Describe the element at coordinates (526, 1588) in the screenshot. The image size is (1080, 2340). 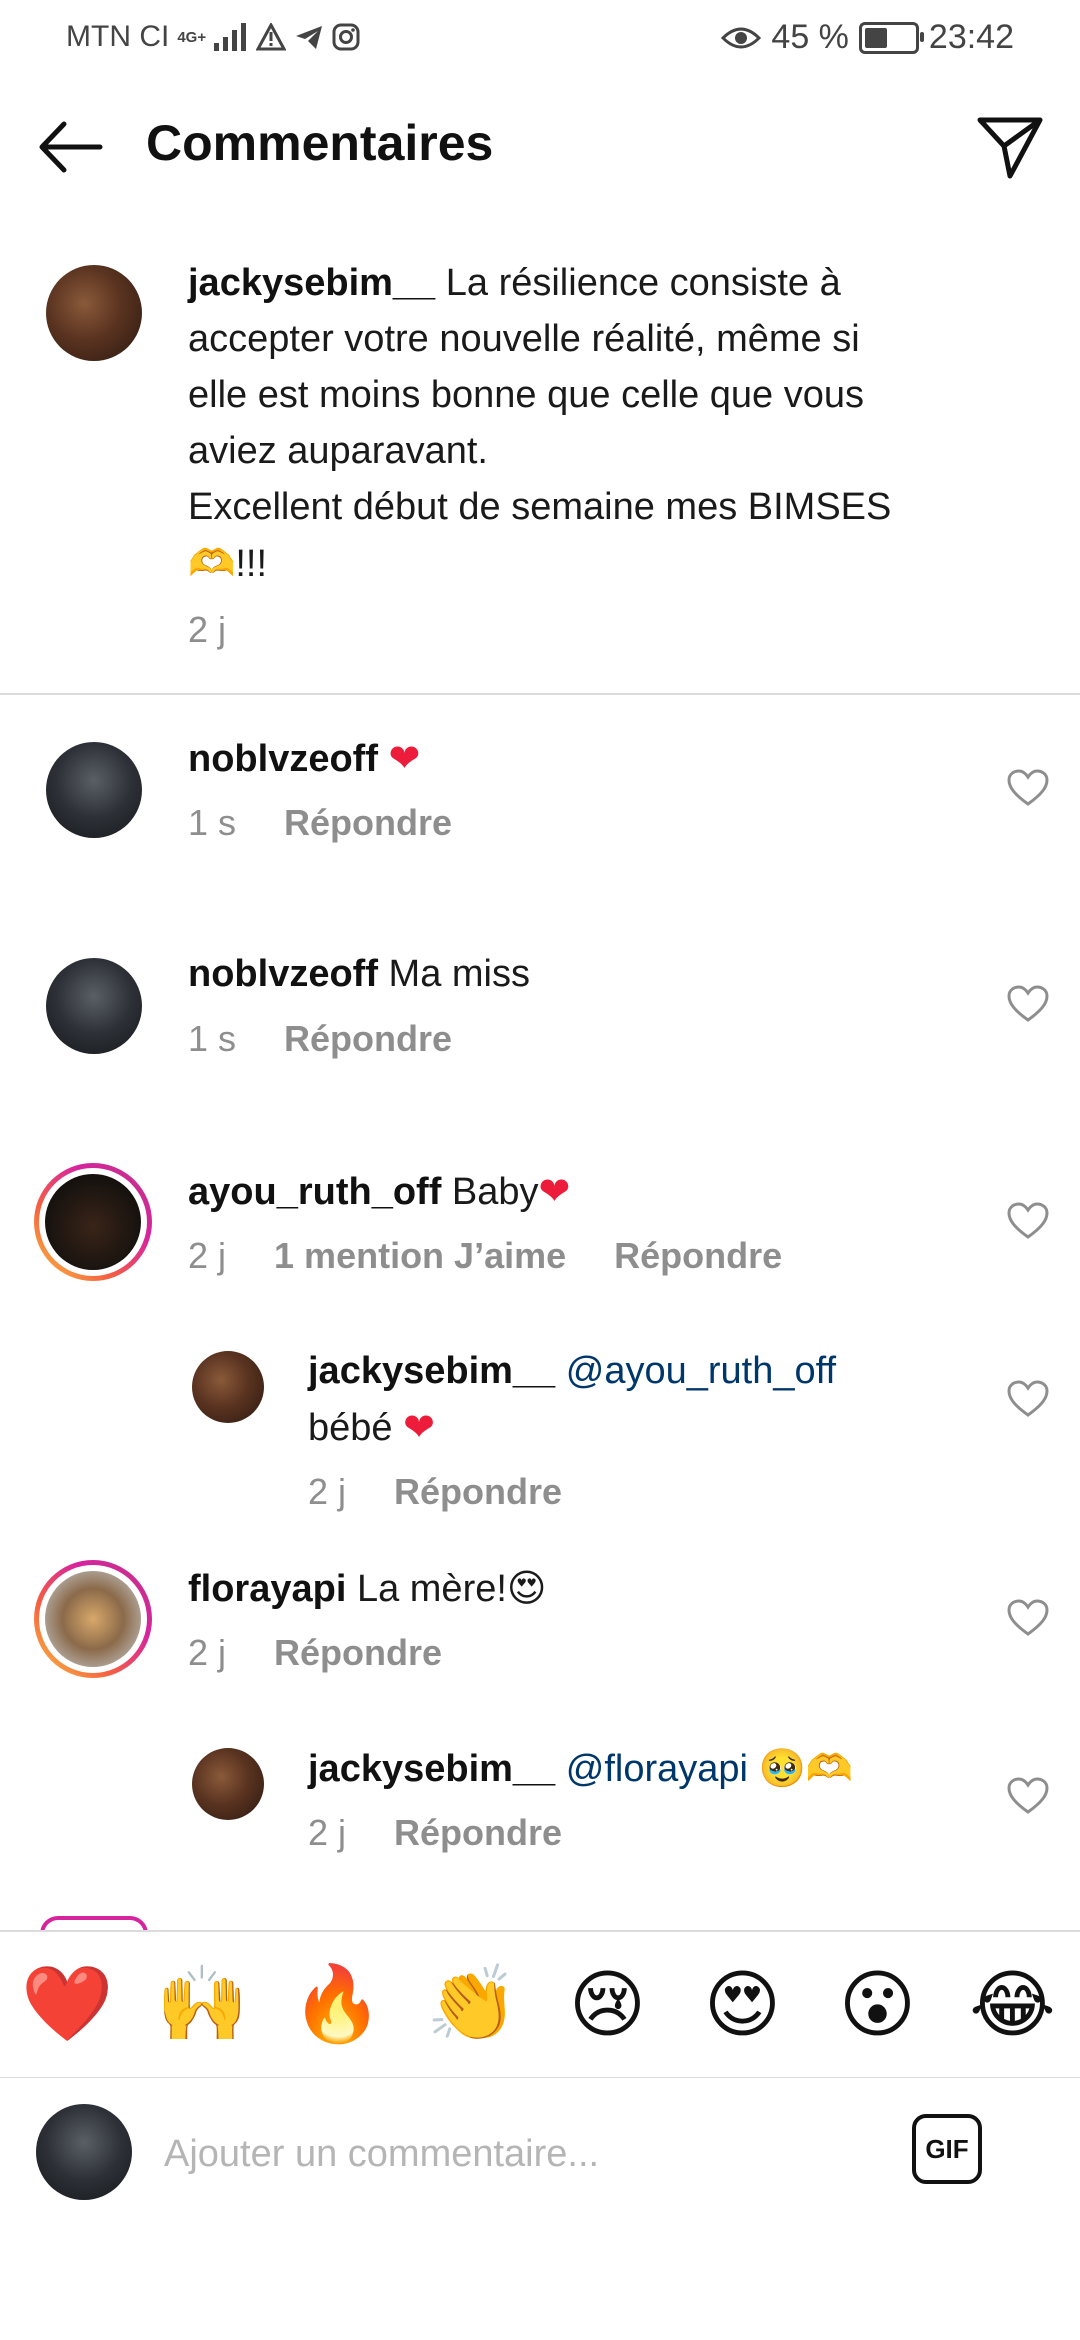
I see `heart-eyes-emoji: 😍` at that location.